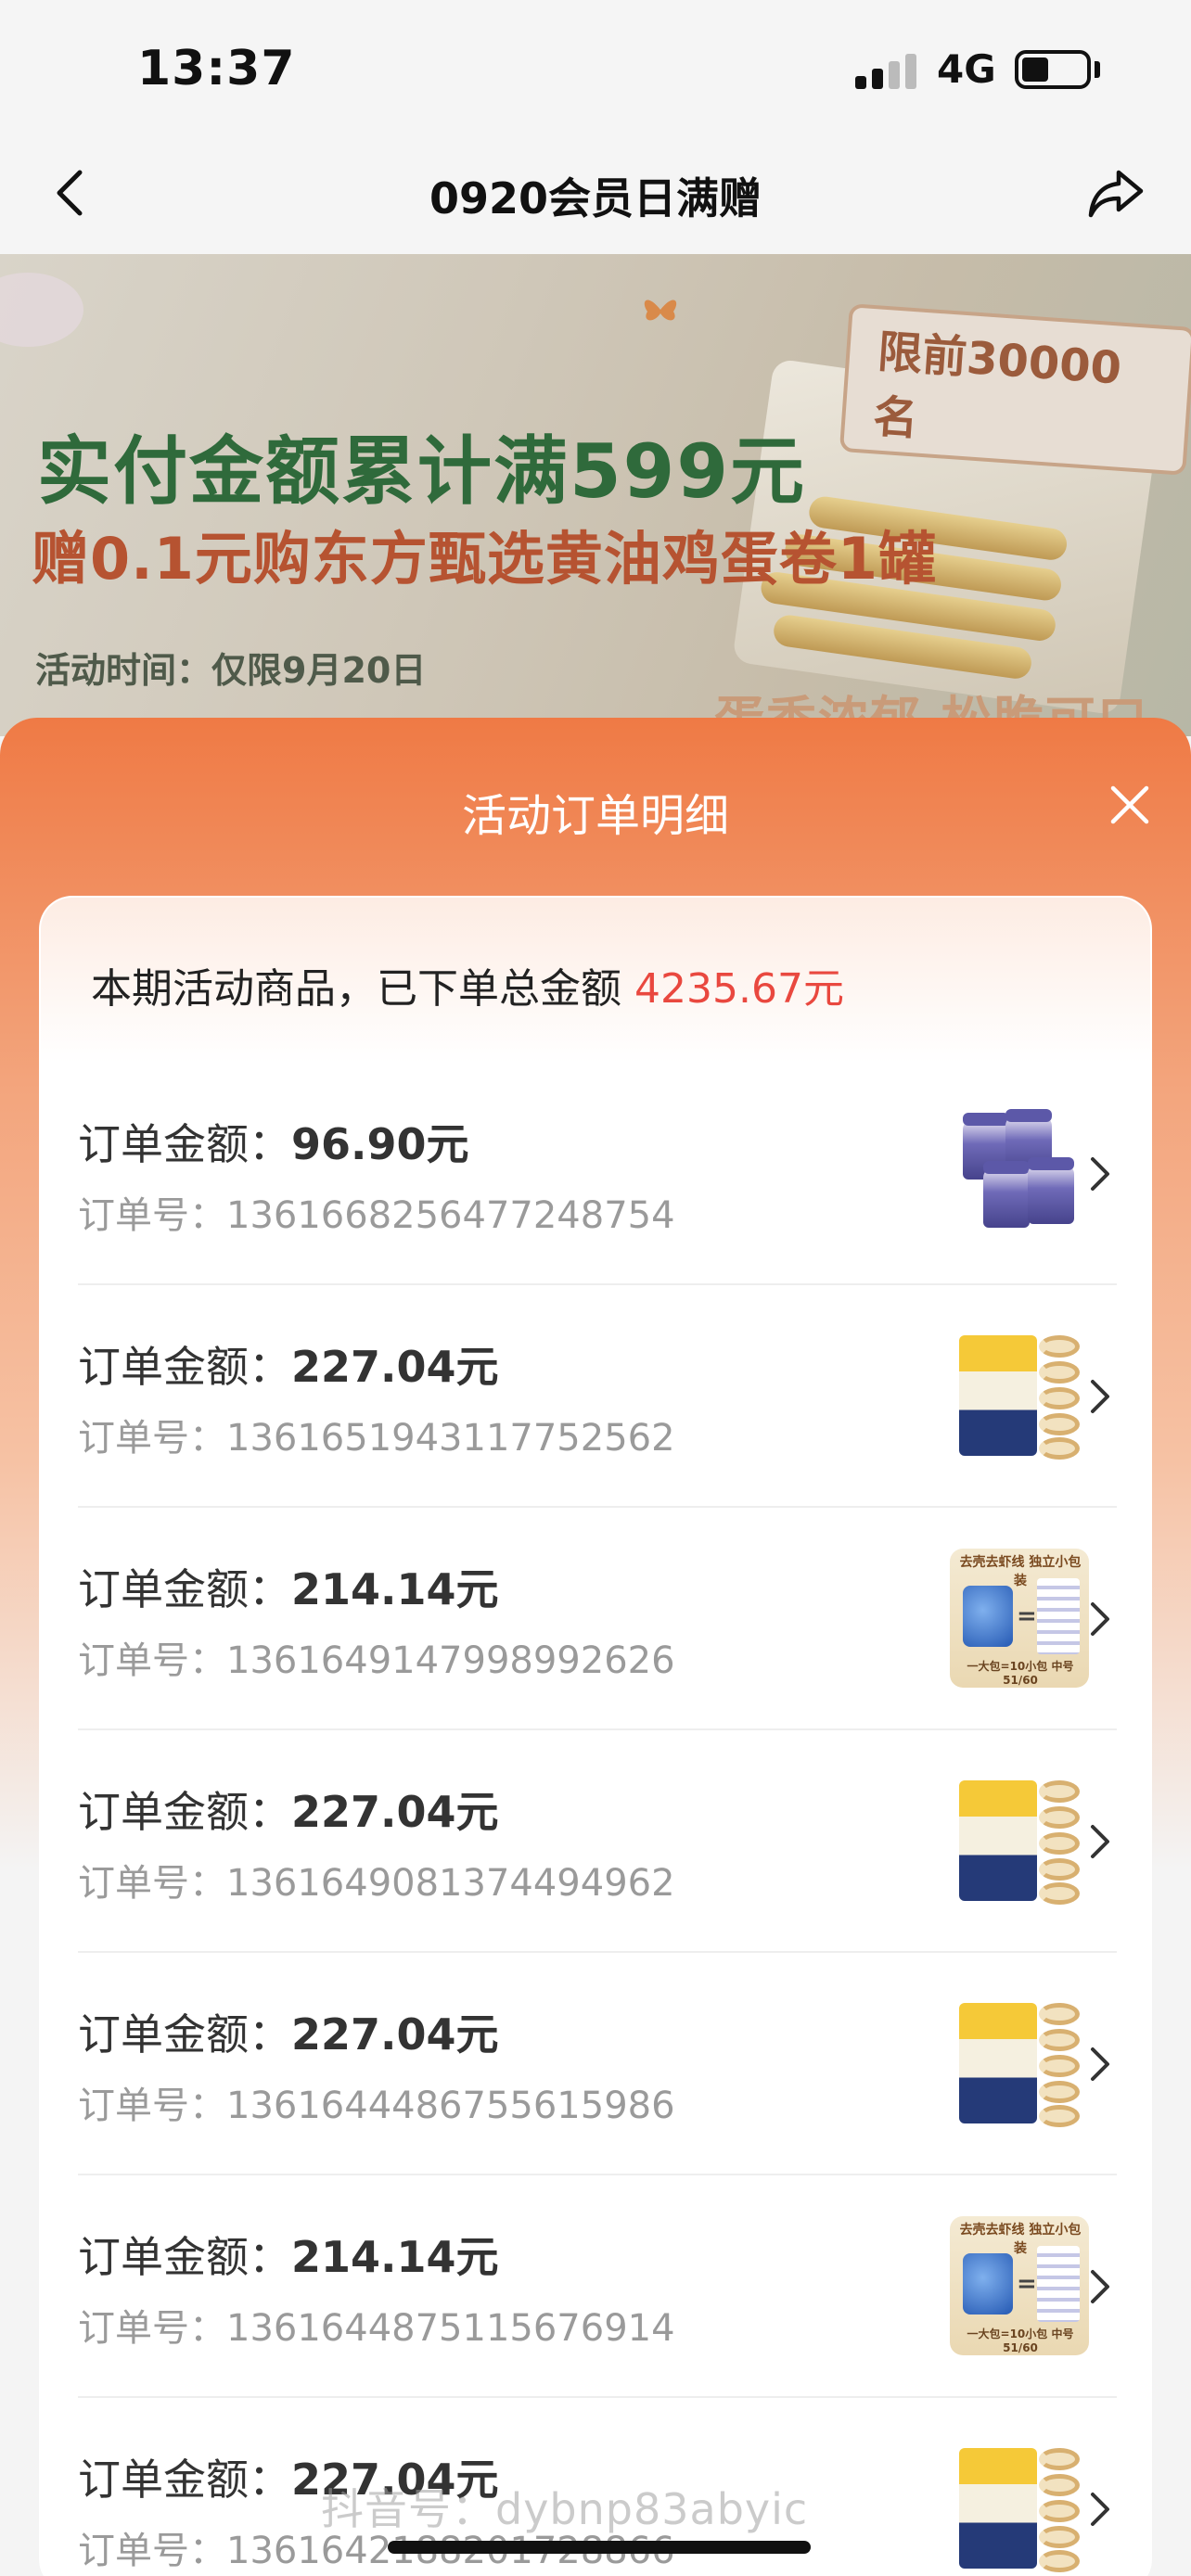  I want to click on nav-bar: 0920会员日满赠, so click(595, 196).